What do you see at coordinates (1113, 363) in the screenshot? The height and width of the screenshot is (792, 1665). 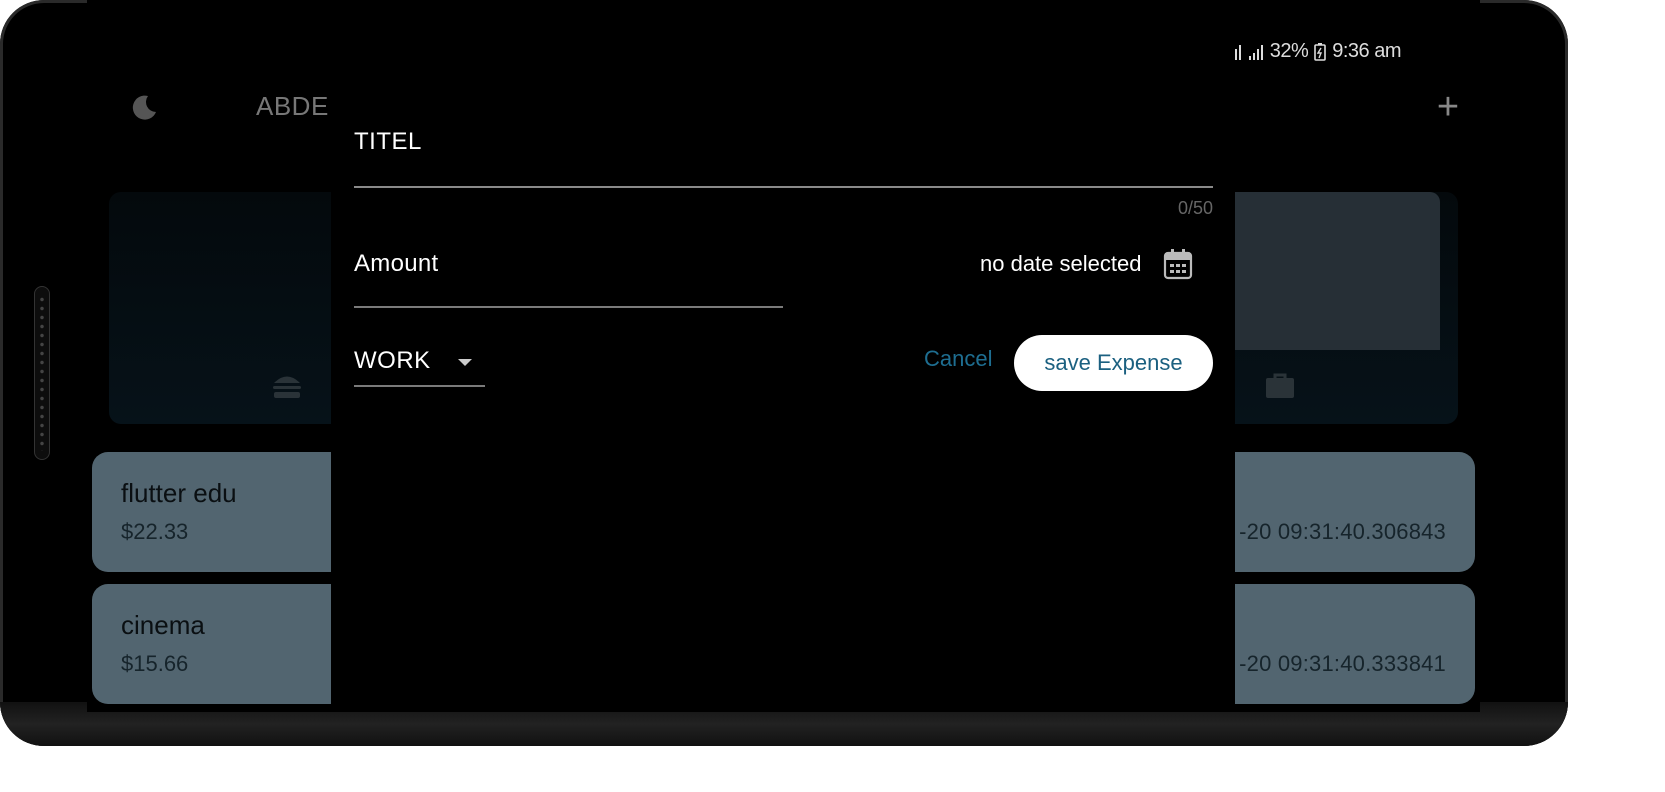 I see `save-expense-button: save Expense` at bounding box center [1113, 363].